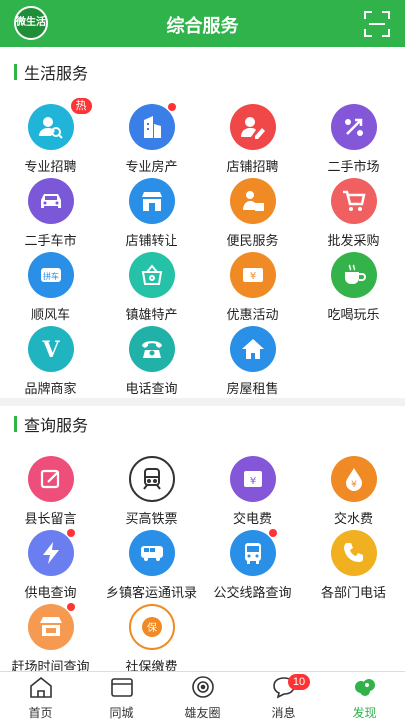  What do you see at coordinates (364, 713) in the screenshot?
I see `tab-label: 发现` at bounding box center [364, 713].